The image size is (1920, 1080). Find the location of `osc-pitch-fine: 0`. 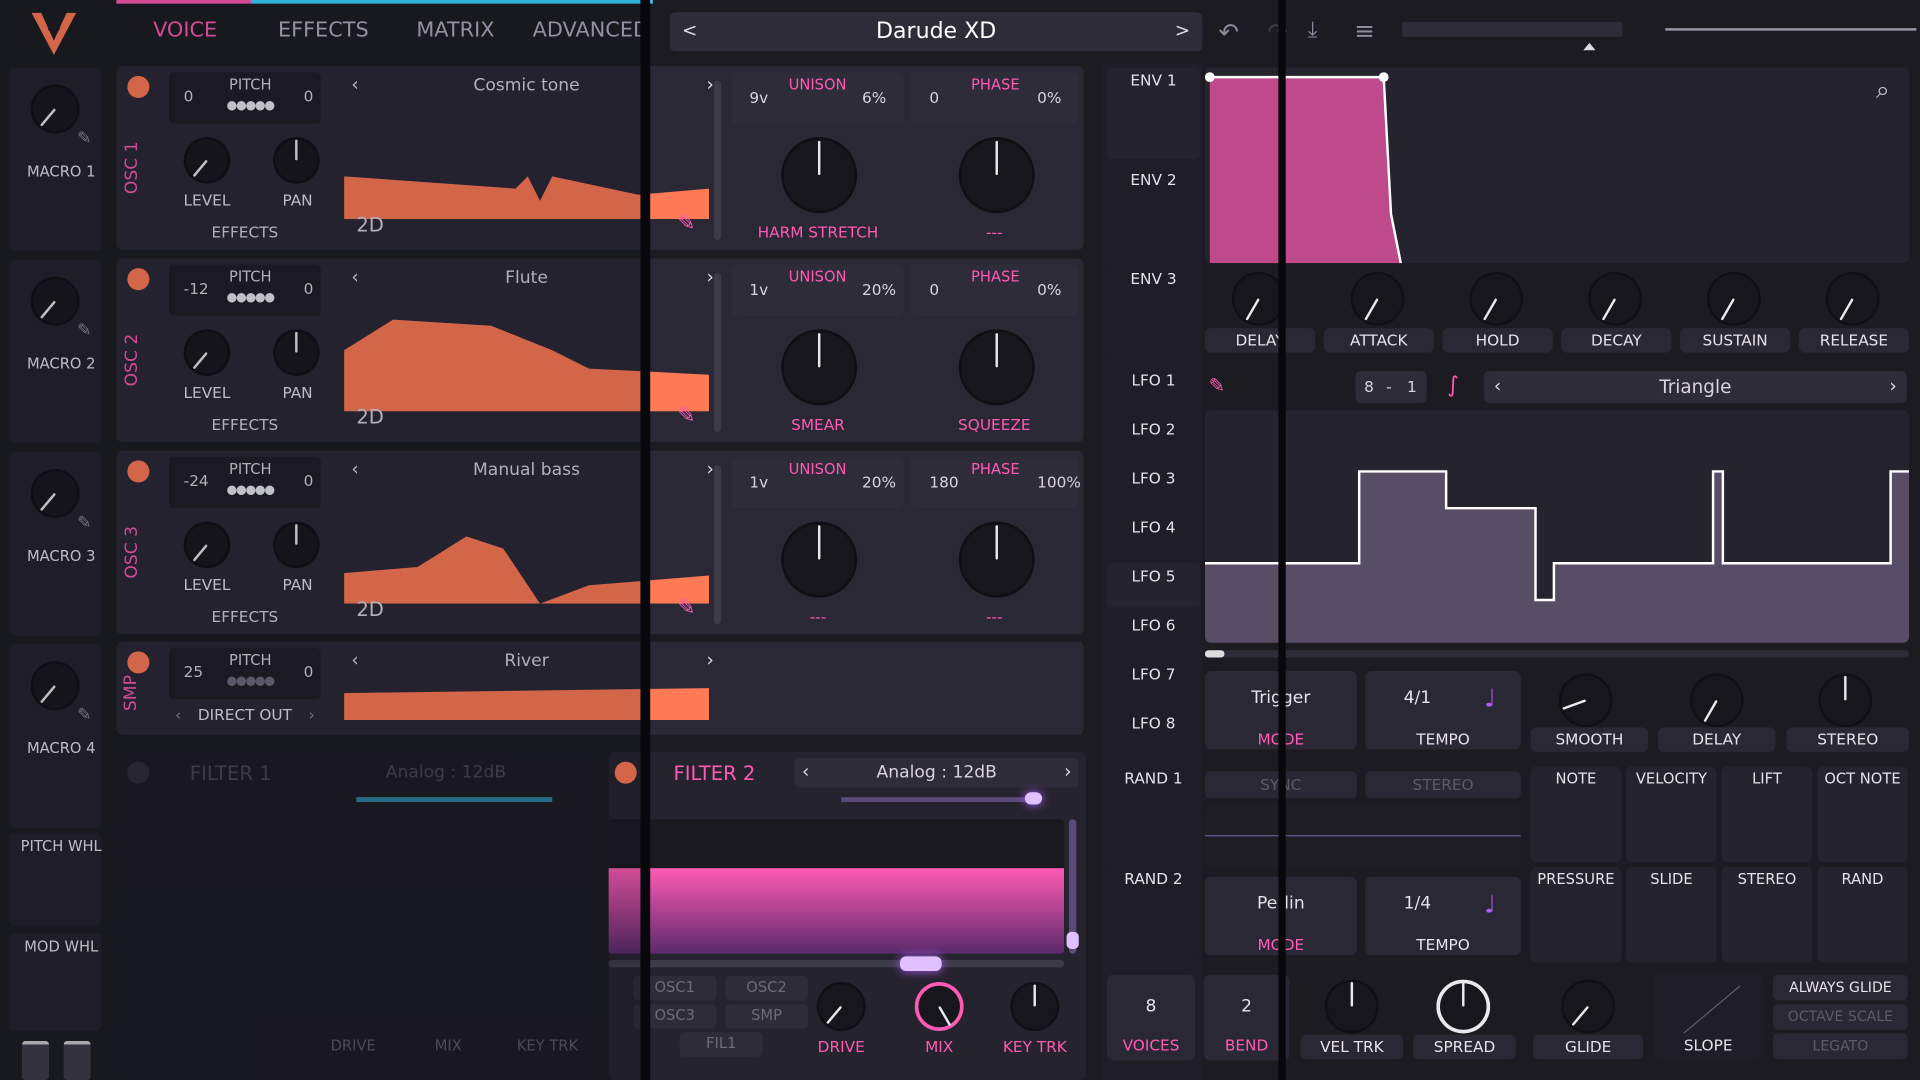

osc-pitch-fine: 0 is located at coordinates (309, 96).